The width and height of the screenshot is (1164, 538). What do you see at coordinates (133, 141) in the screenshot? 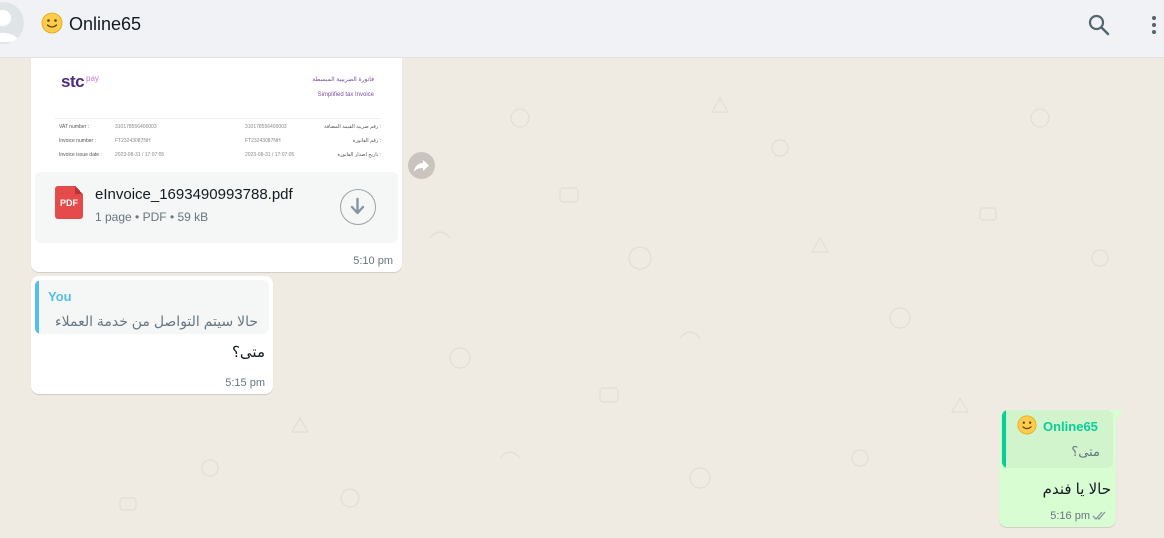
I see `row-value-en: FT23243087NH` at bounding box center [133, 141].